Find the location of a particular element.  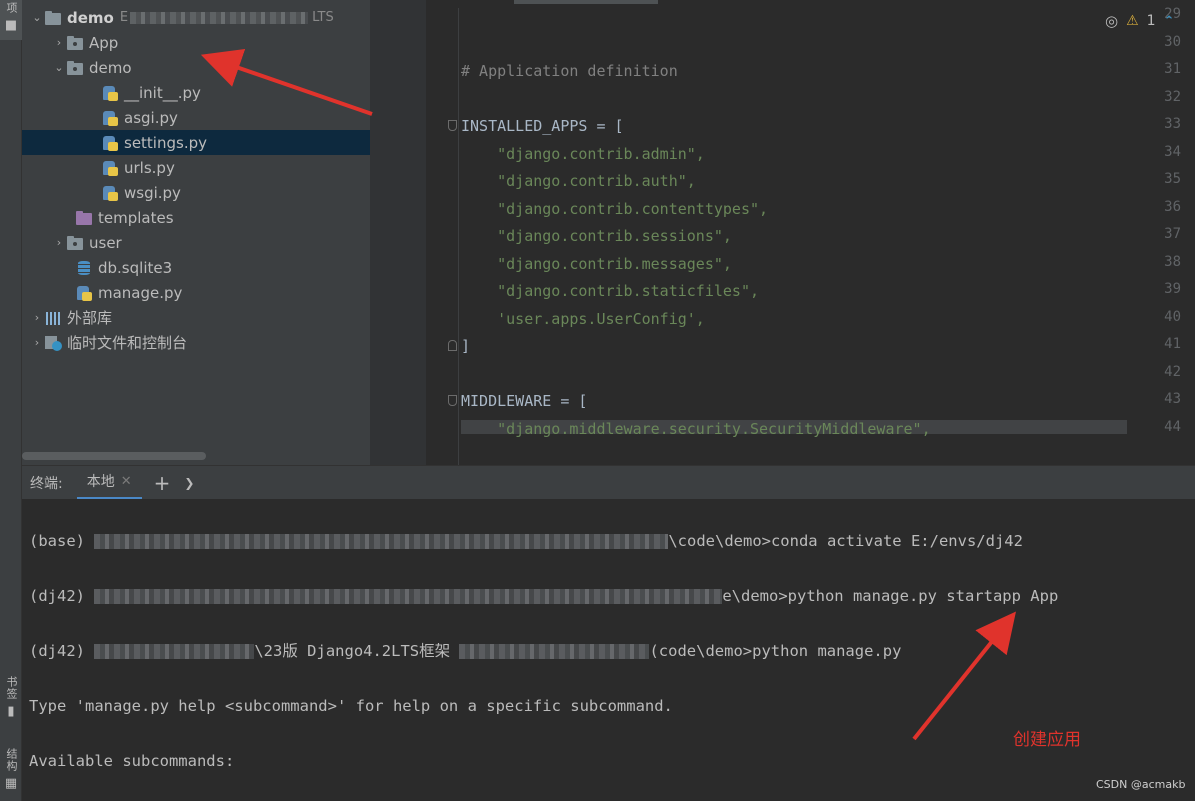

project-tool-label: 项 is located at coordinates (11, 8).